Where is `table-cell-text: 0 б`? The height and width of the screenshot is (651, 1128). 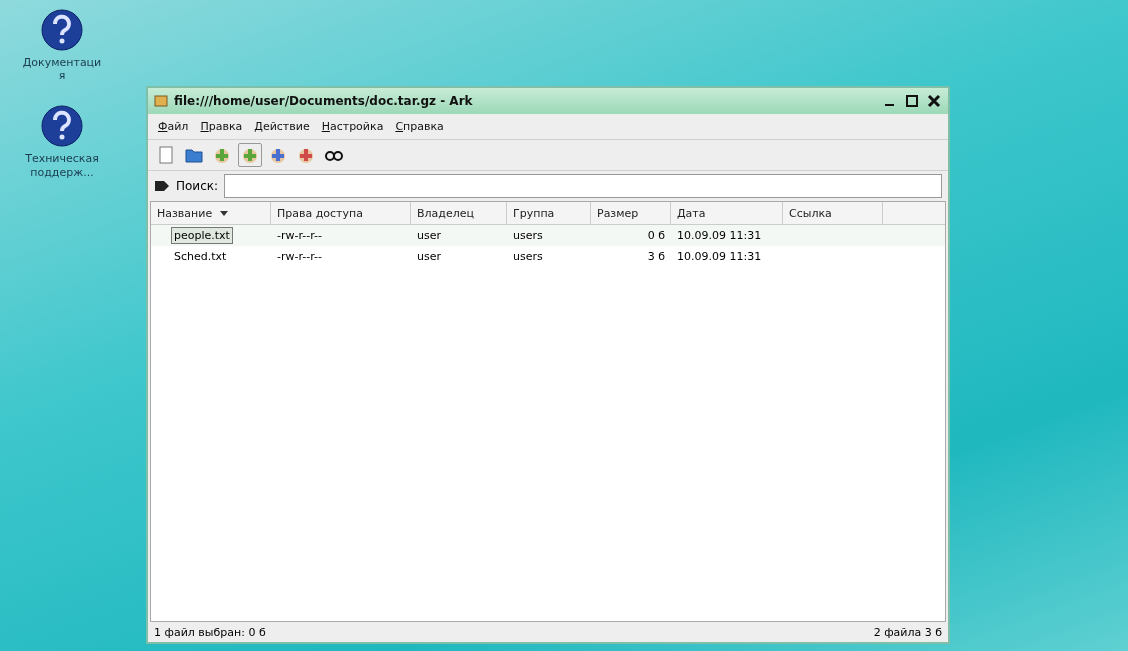
table-cell-text: 0 б is located at coordinates (656, 235).